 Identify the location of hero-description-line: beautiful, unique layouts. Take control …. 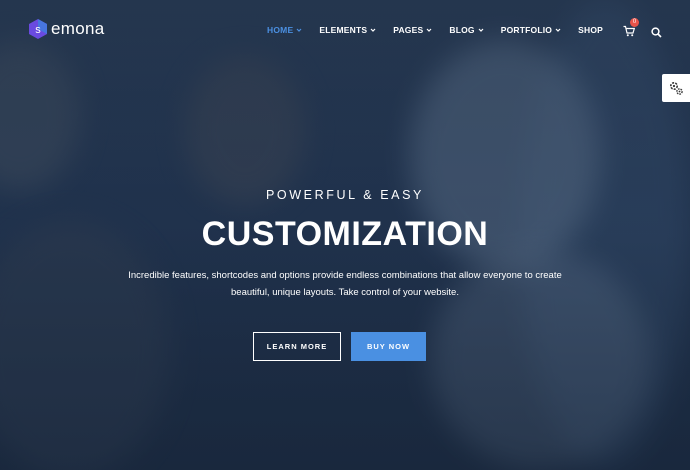
(345, 292).